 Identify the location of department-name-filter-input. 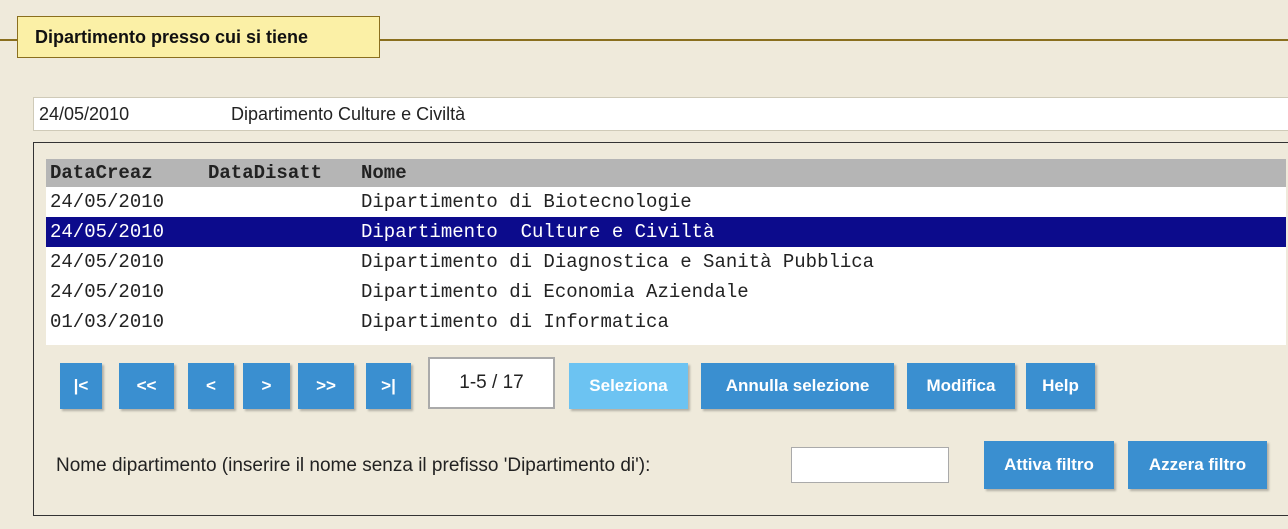
(870, 465).